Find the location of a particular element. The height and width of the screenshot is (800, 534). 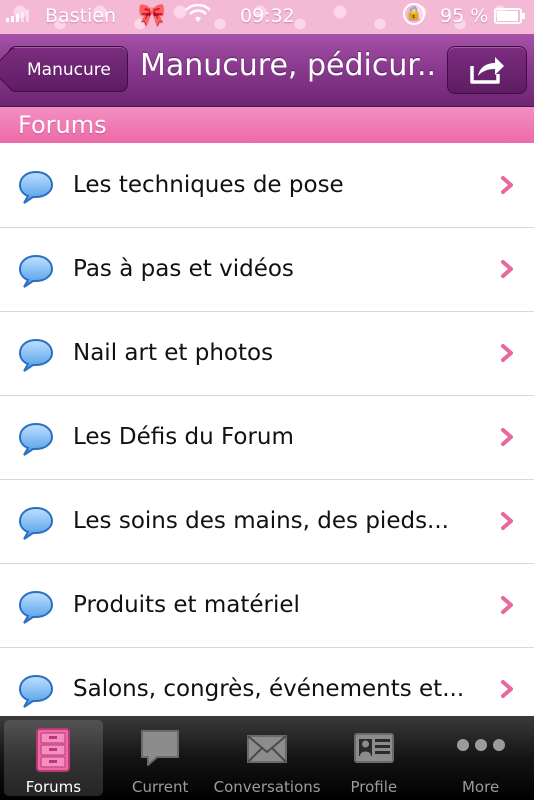

wifi-icon is located at coordinates (198, 16).